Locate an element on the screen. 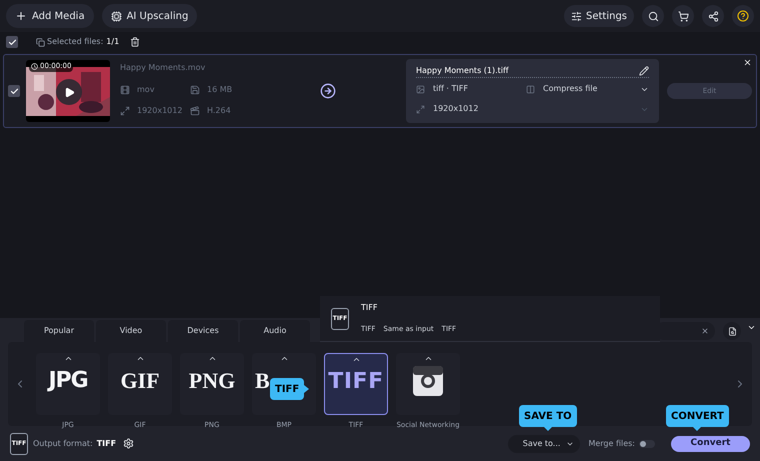 The height and width of the screenshot is (461, 760). popup-title: TIFF is located at coordinates (369, 308).